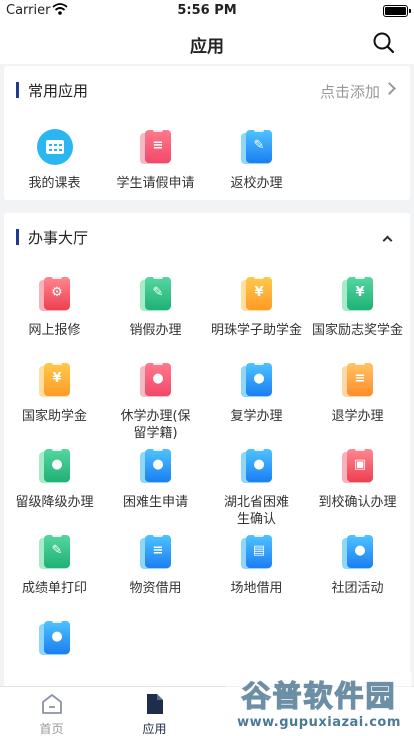  I want to click on apps-document-icon, so click(155, 704).